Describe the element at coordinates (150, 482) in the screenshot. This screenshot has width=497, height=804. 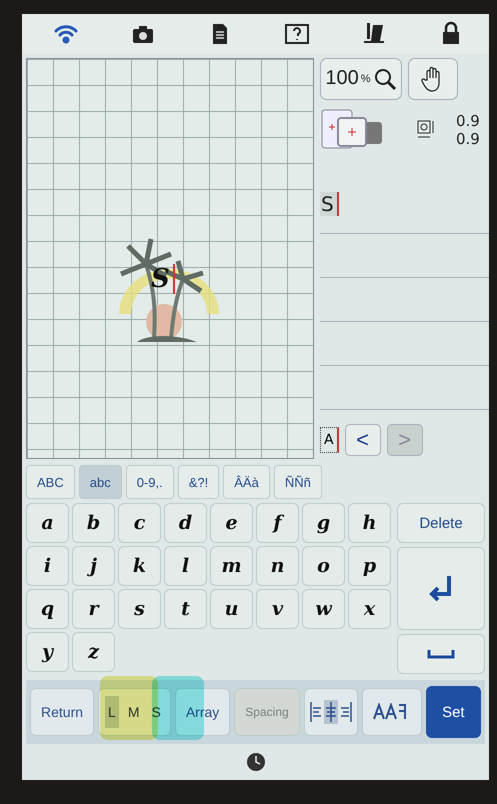
I see `character-set-tab: 0-9,.` at that location.